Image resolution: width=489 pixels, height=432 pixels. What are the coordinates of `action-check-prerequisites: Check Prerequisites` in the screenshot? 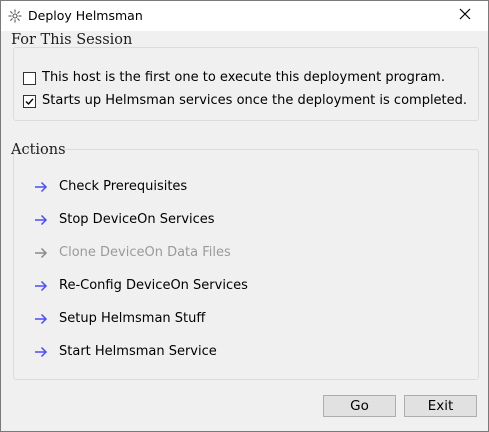 It's located at (110, 187).